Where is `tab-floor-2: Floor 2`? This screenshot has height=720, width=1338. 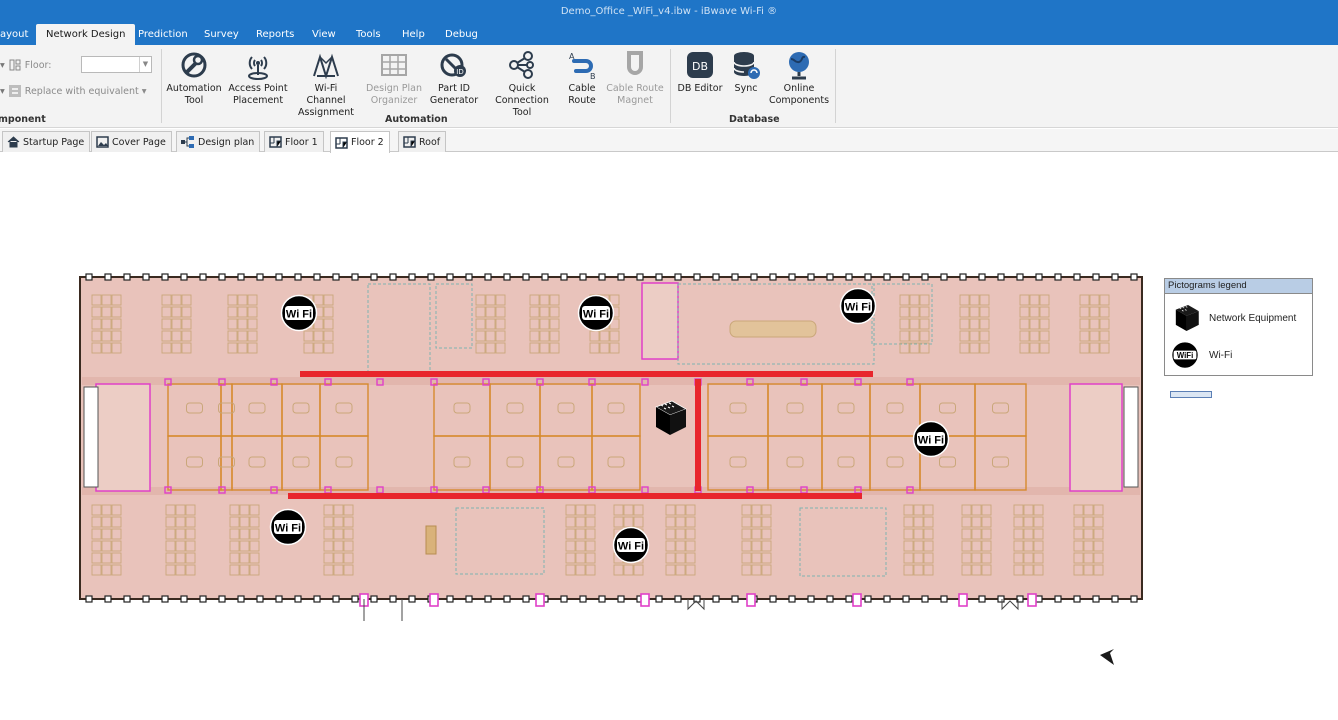 tab-floor-2: Floor 2 is located at coordinates (360, 142).